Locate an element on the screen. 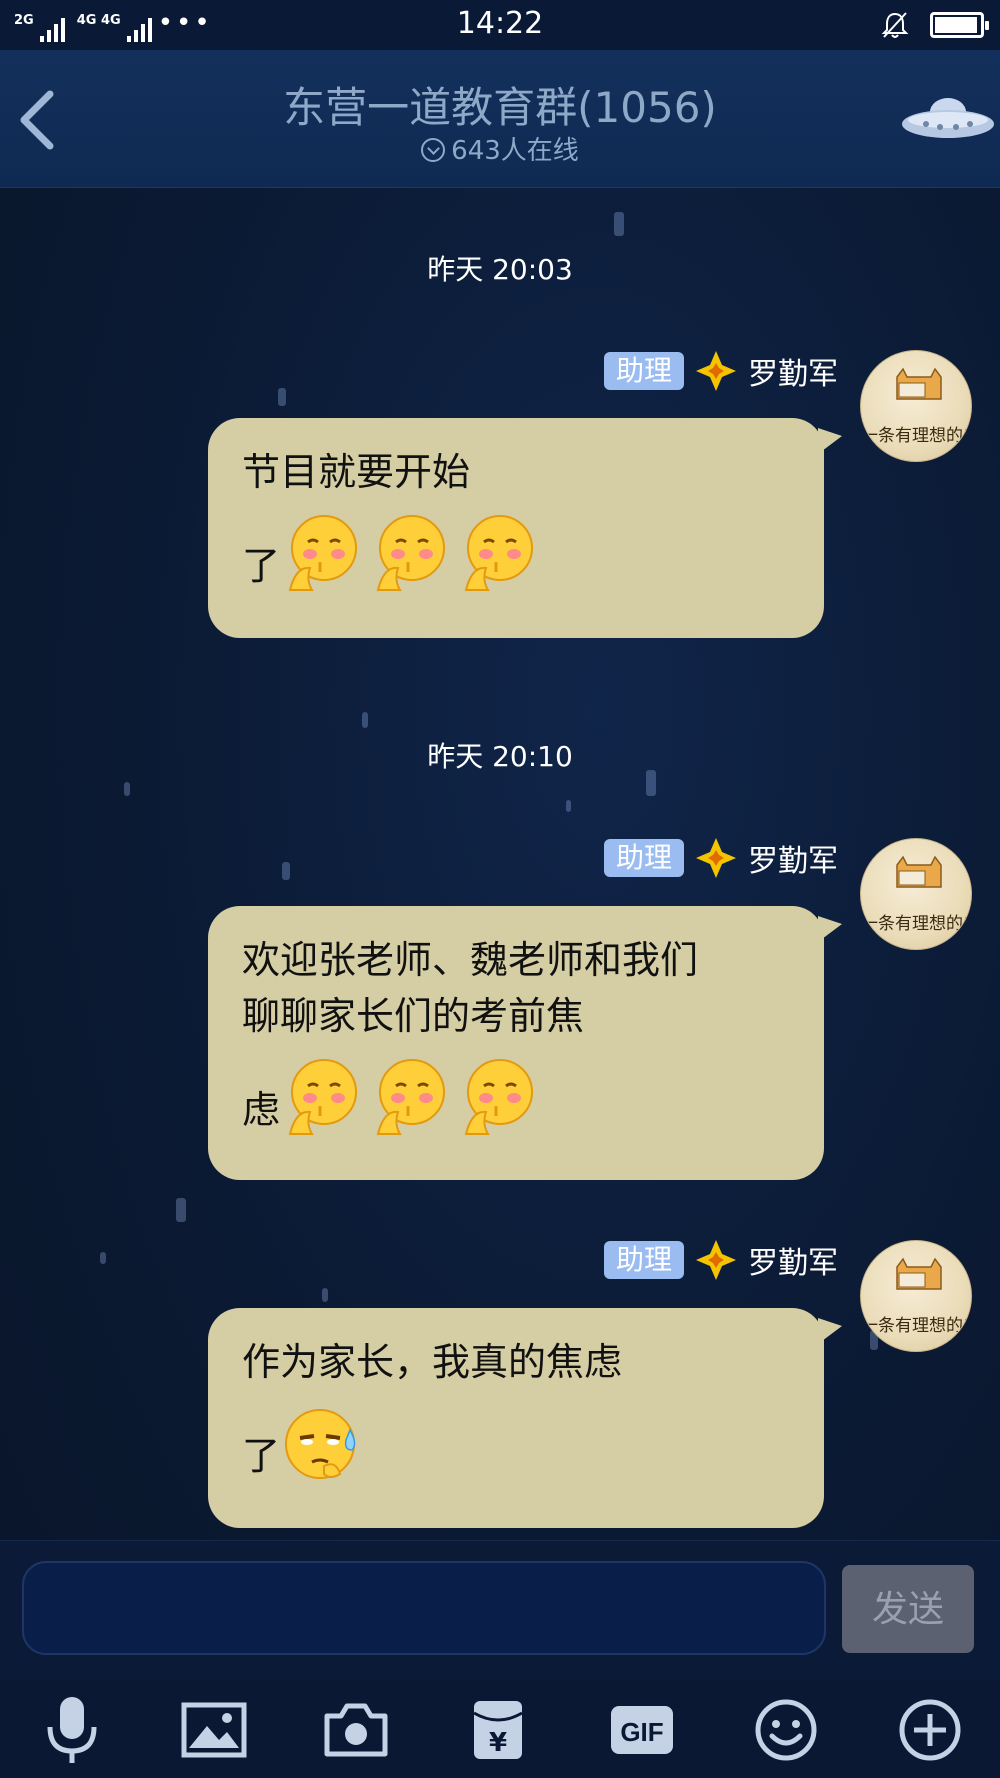 This screenshot has width=1000, height=1778. gif-icon: GIF is located at coordinates (642, 1730).